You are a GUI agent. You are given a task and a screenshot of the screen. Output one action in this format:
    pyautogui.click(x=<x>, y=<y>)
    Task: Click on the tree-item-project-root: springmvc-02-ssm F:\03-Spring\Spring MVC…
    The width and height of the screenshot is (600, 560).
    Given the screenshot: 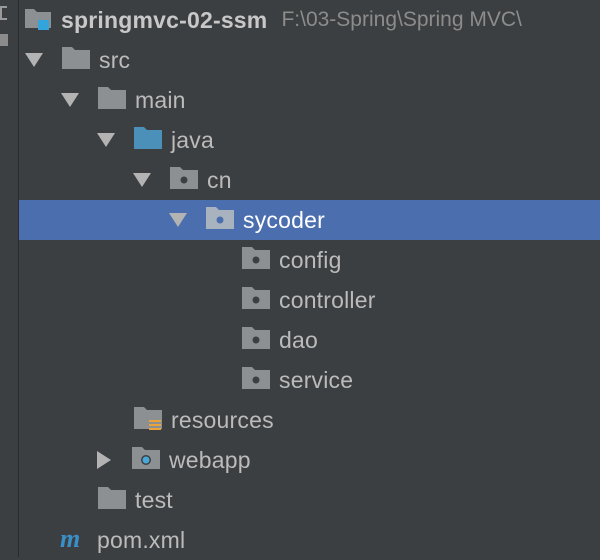 What is the action you would take?
    pyautogui.click(x=309, y=20)
    